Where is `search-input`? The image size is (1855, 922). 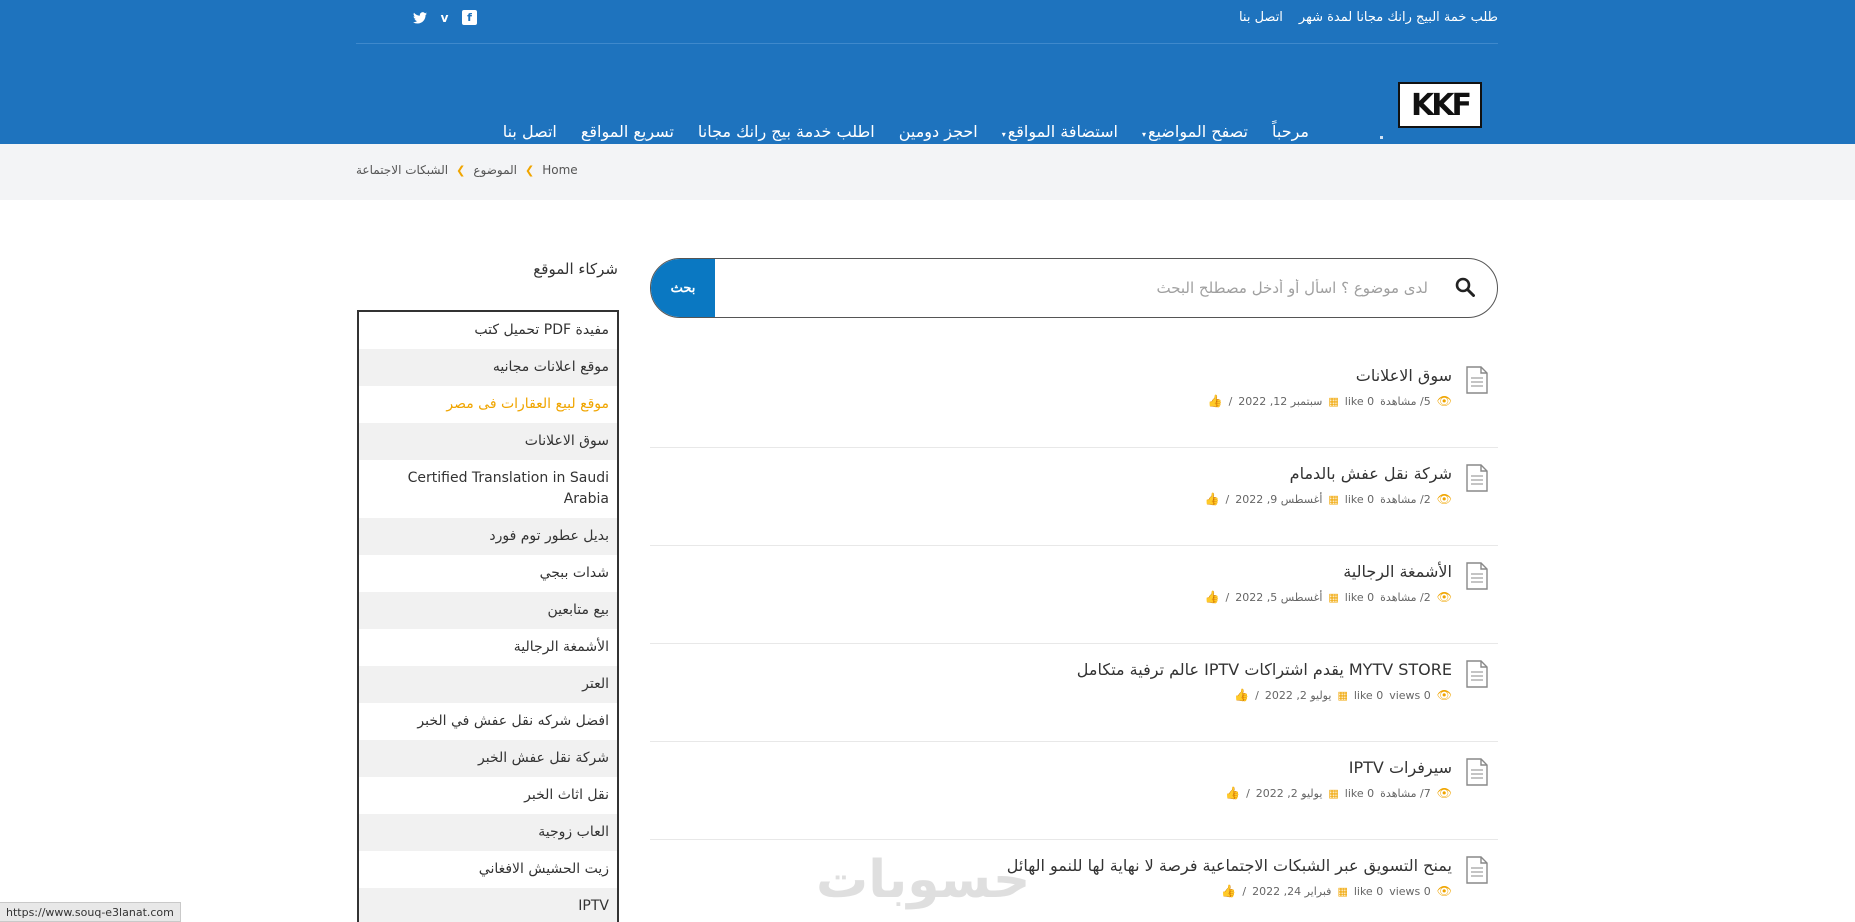 search-input is located at coordinates (1078, 288).